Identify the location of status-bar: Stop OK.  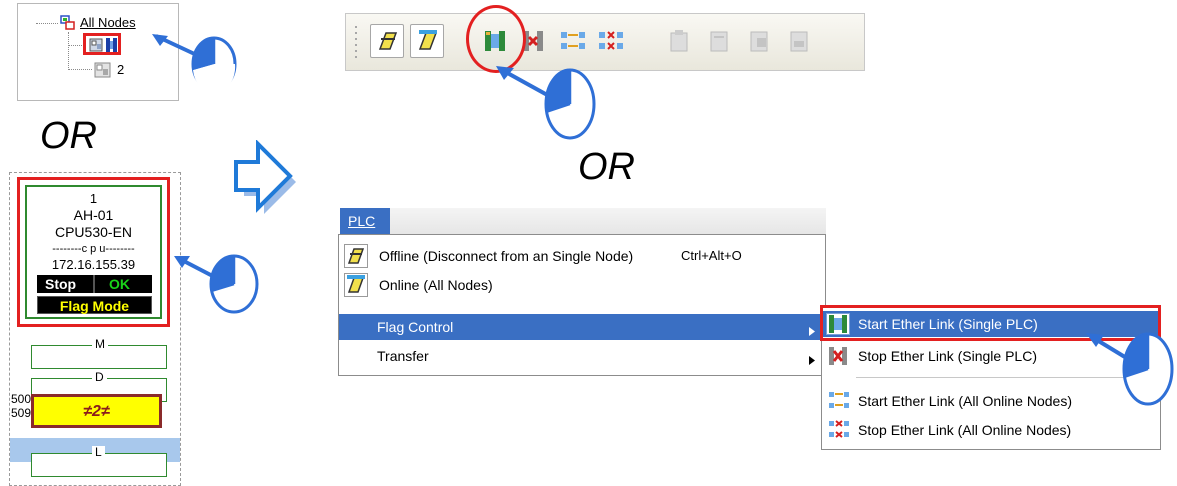
(94, 284).